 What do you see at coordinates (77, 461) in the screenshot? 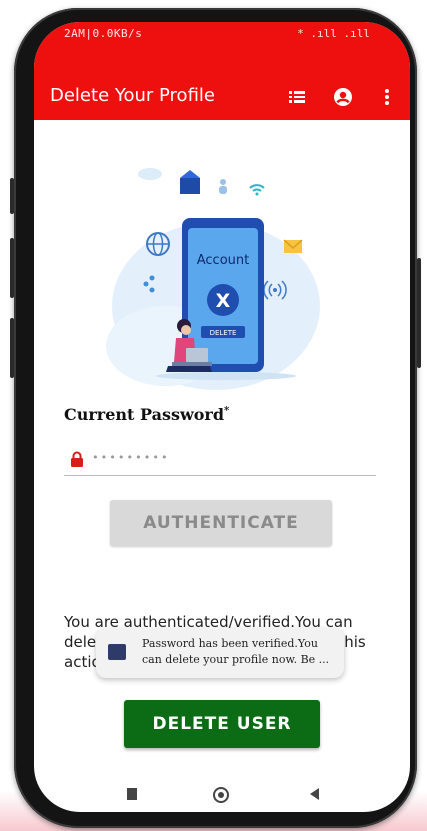
I see `lock-icon` at bounding box center [77, 461].